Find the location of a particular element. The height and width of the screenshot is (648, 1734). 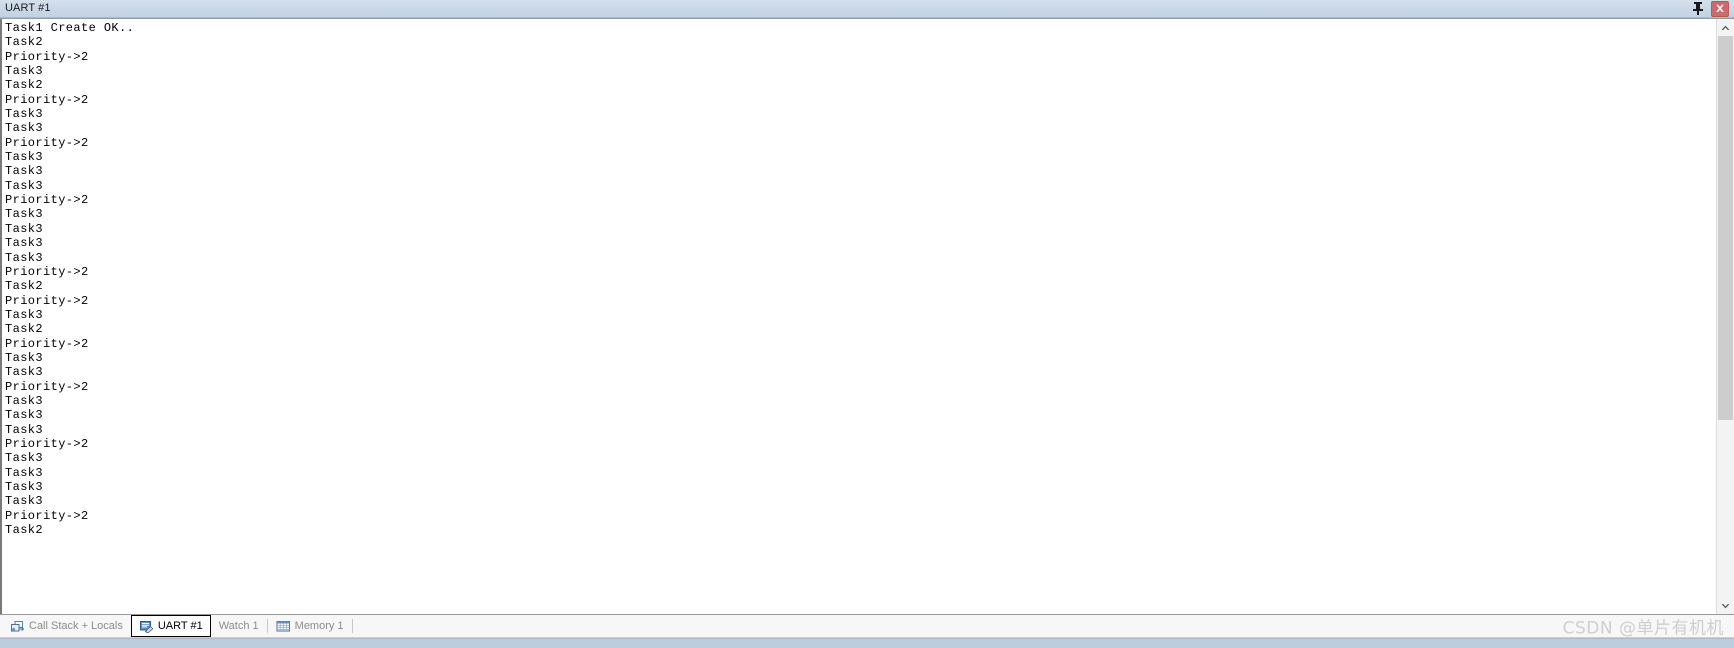

vertical-scrollbar is located at coordinates (1725, 316).